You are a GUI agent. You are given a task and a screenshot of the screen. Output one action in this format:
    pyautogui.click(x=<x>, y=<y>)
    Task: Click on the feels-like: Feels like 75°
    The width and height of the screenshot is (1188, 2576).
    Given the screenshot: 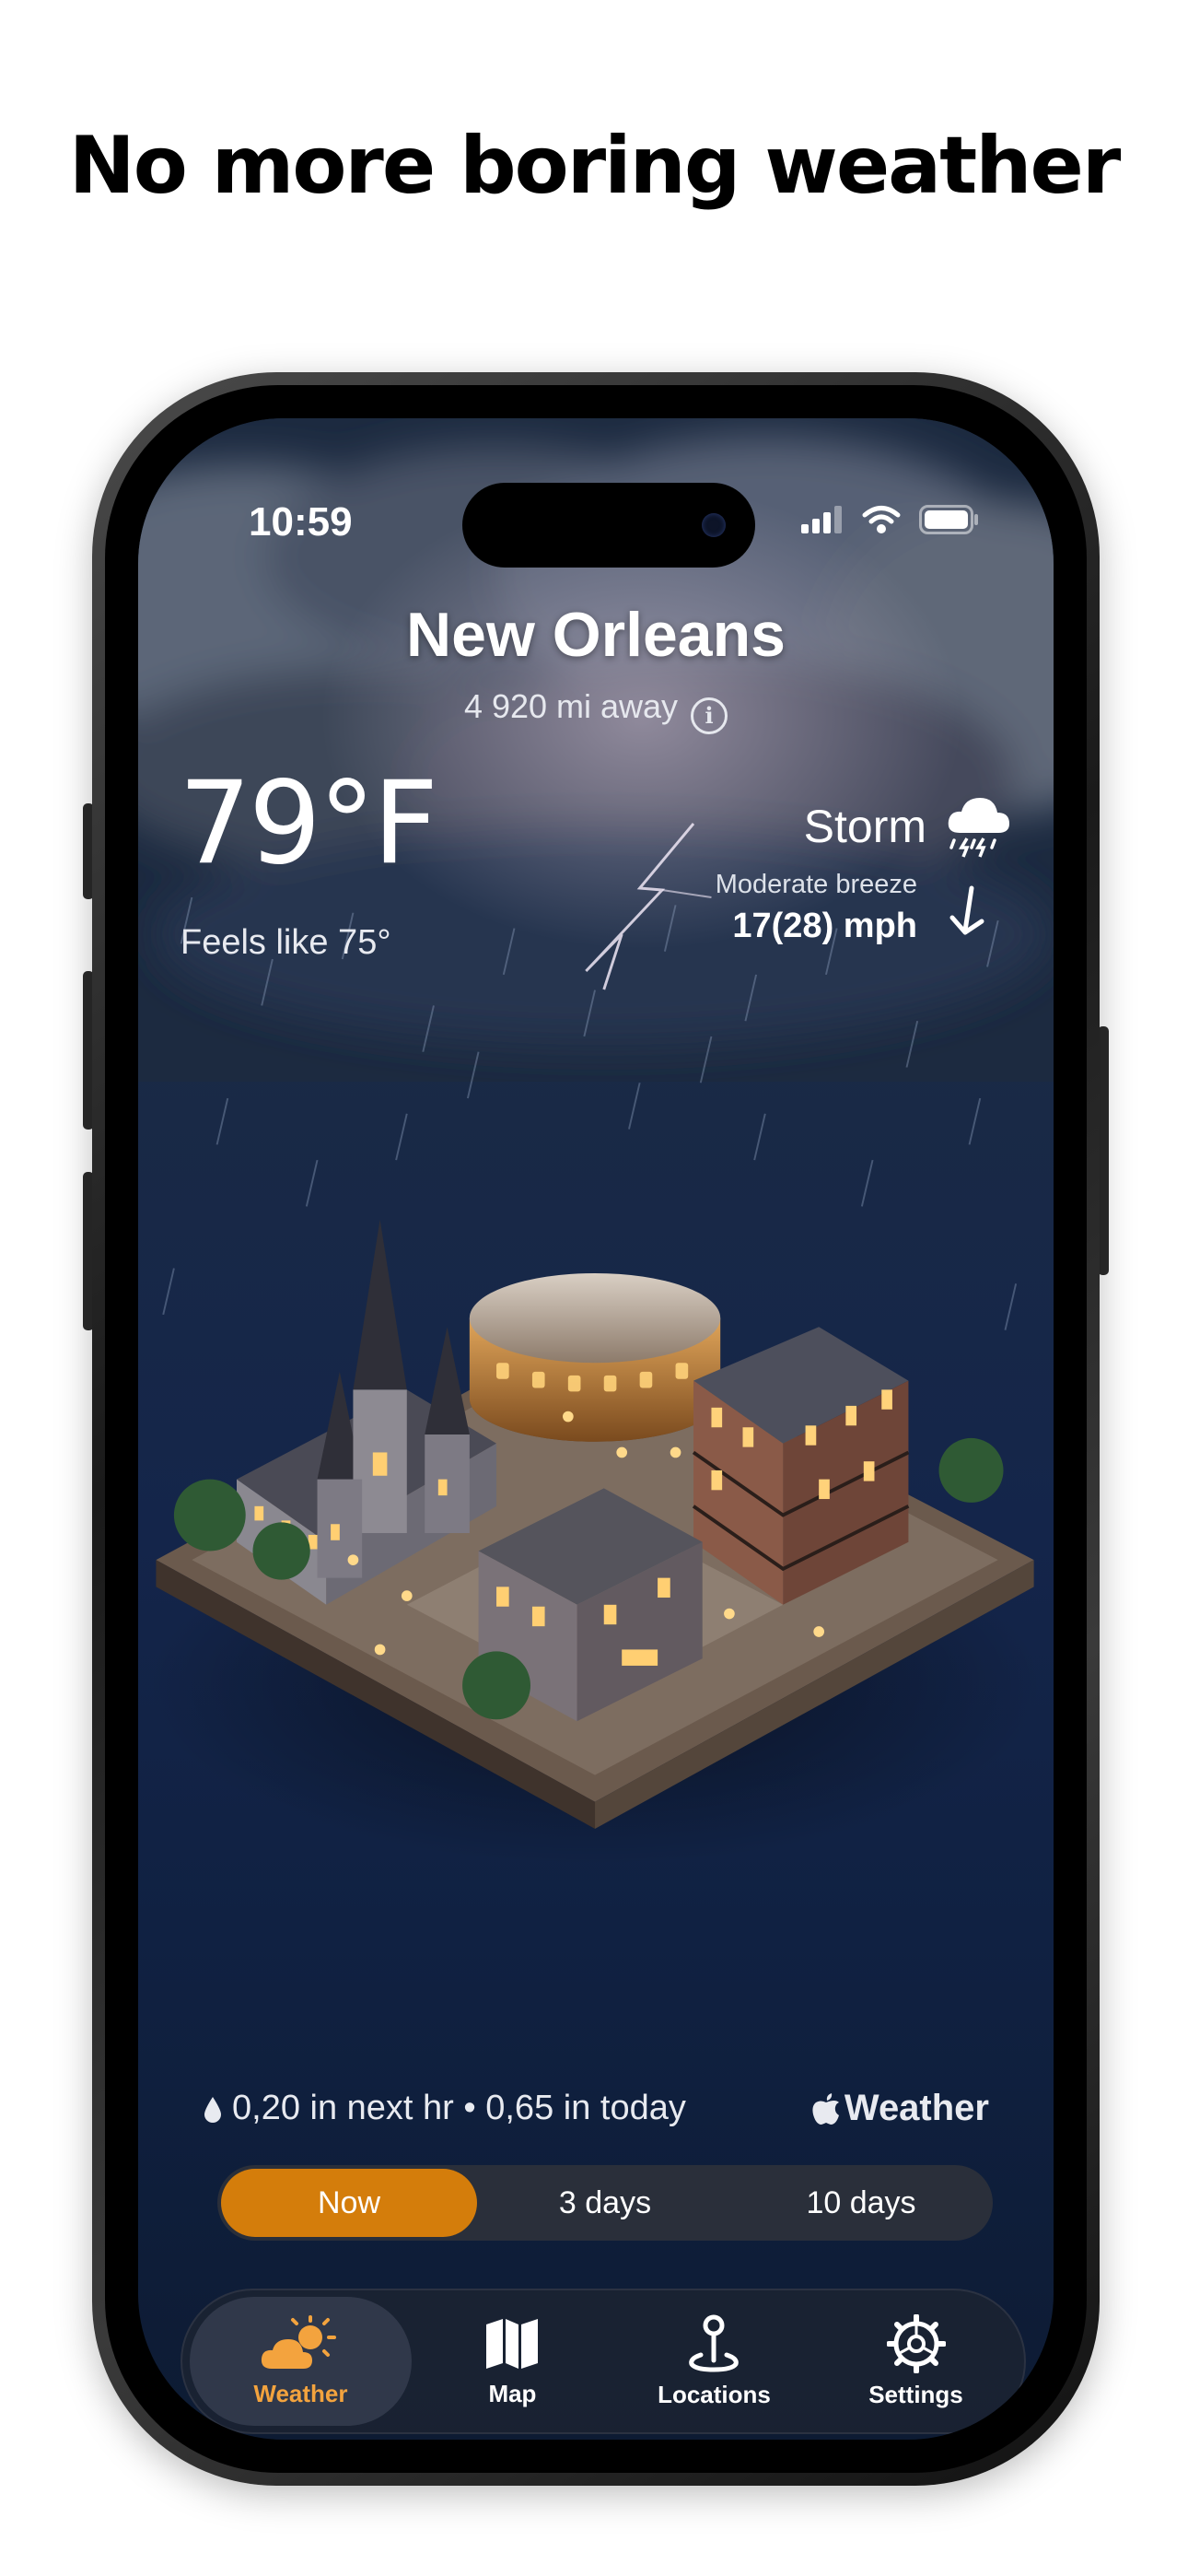 What is the action you would take?
    pyautogui.click(x=286, y=942)
    